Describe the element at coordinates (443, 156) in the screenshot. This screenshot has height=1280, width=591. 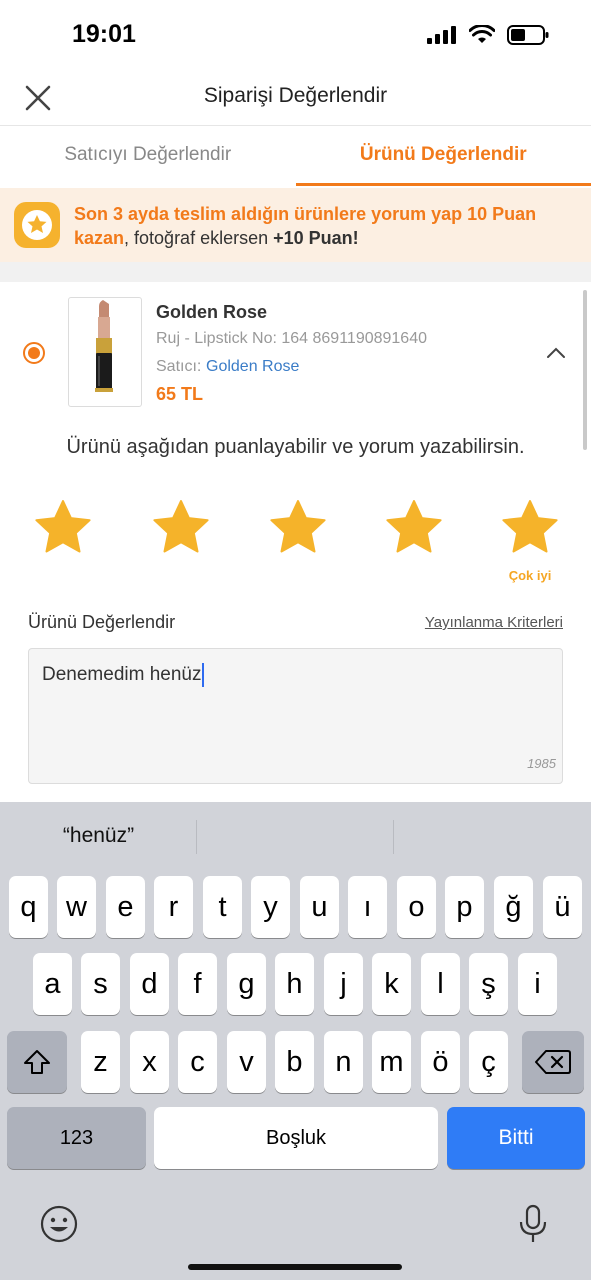
I see `tab-rate-product: Ürünü Değerlendir` at that location.